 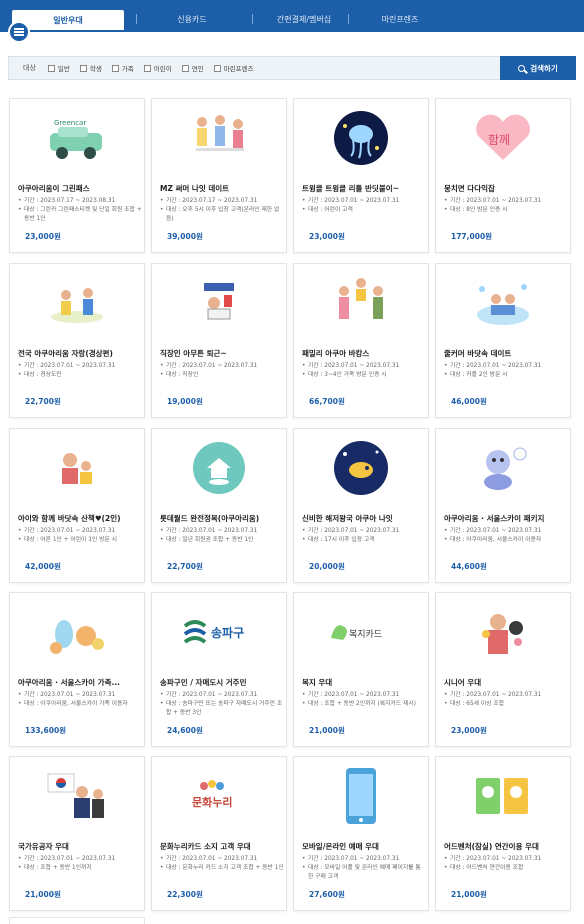 I want to click on card-meta: 기간 : 2023.07.01 ~ 2023.07.31 대상 : 직장인, so click(x=222, y=371).